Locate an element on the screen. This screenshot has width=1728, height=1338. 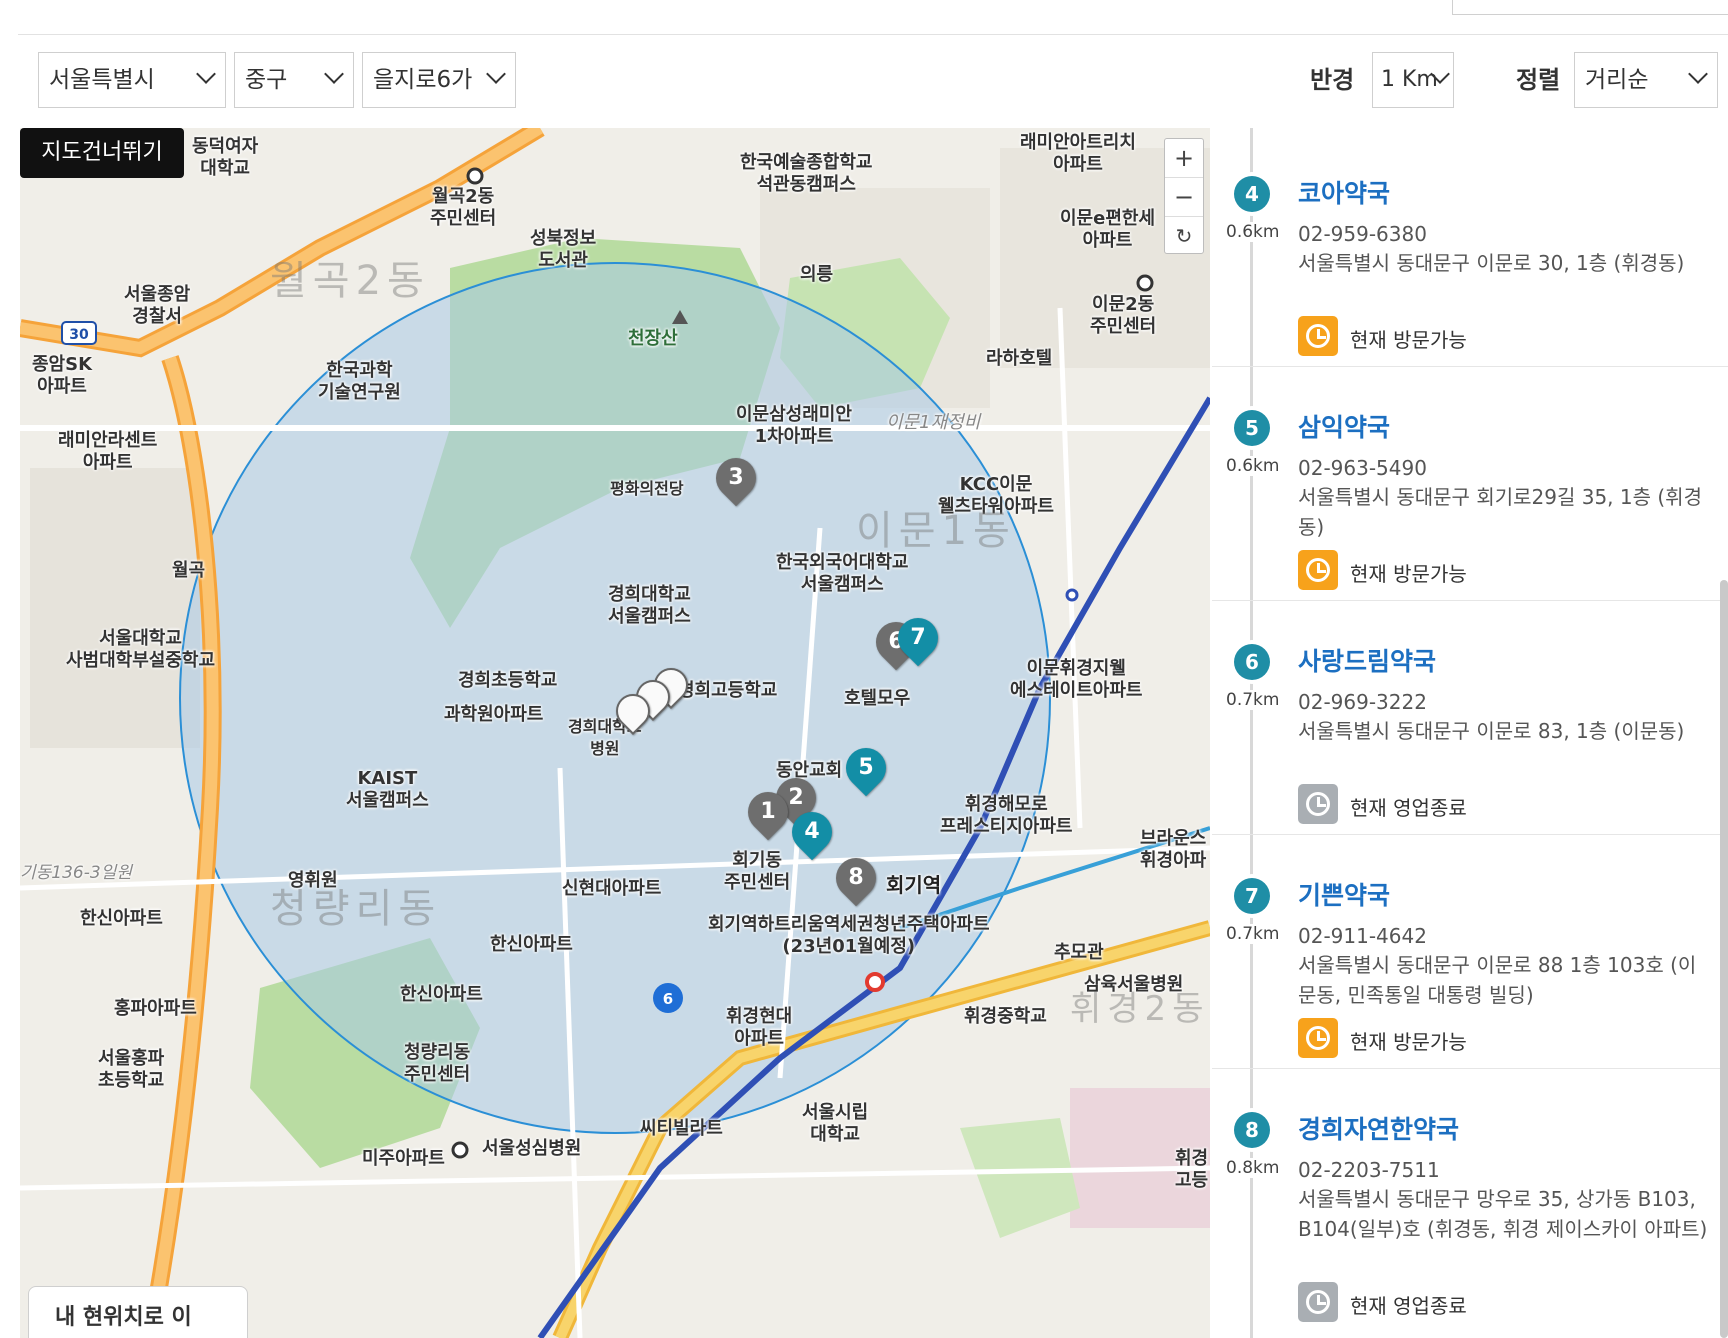
map-label: 한국외국어대학교 서울캠퍼스 is located at coordinates (842, 573).